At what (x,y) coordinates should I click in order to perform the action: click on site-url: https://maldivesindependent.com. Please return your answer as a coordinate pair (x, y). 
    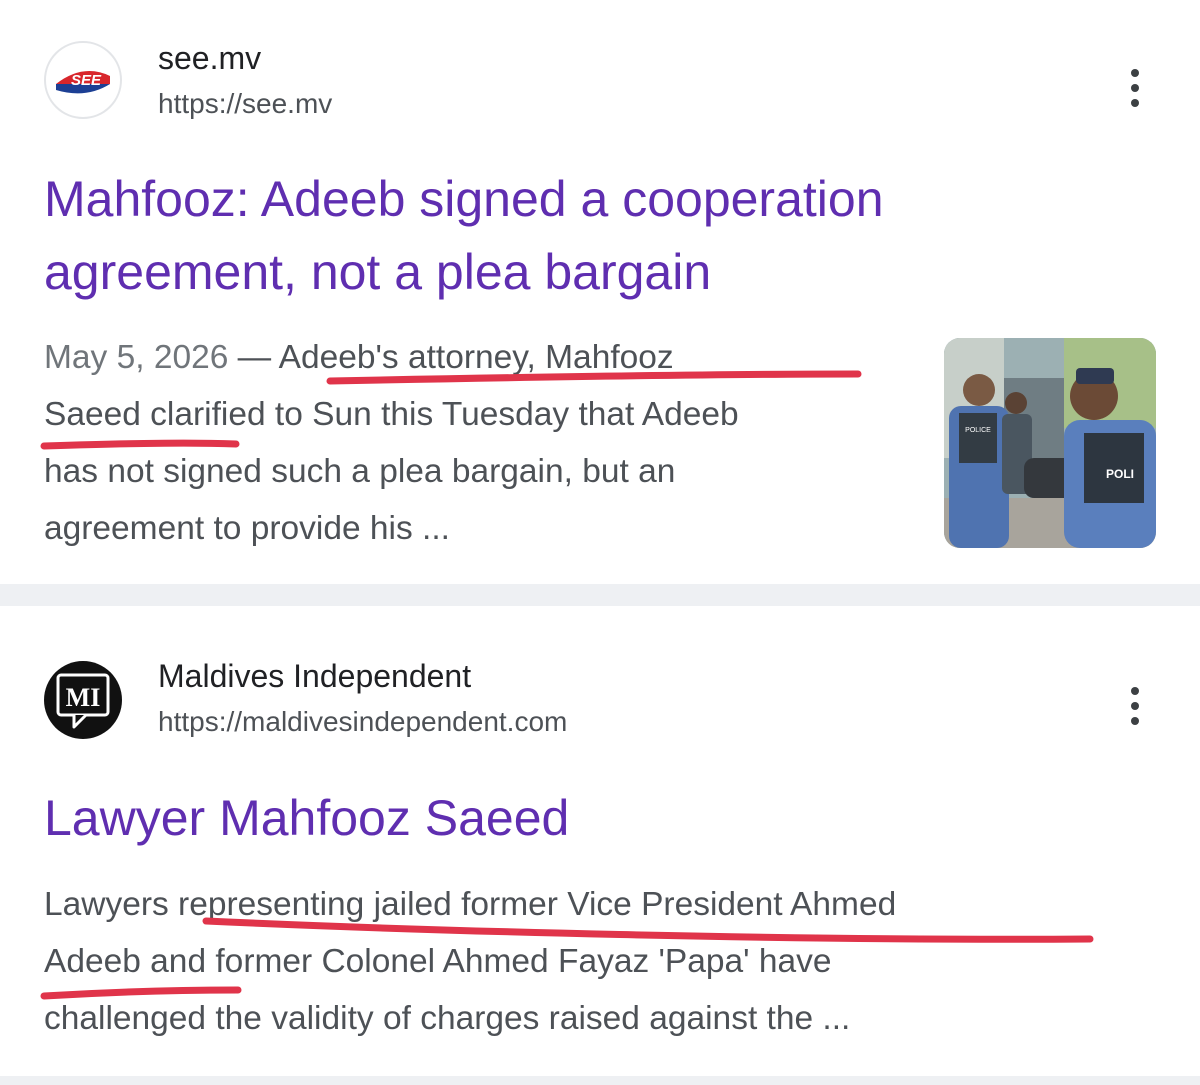
    Looking at the image, I should click on (363, 721).